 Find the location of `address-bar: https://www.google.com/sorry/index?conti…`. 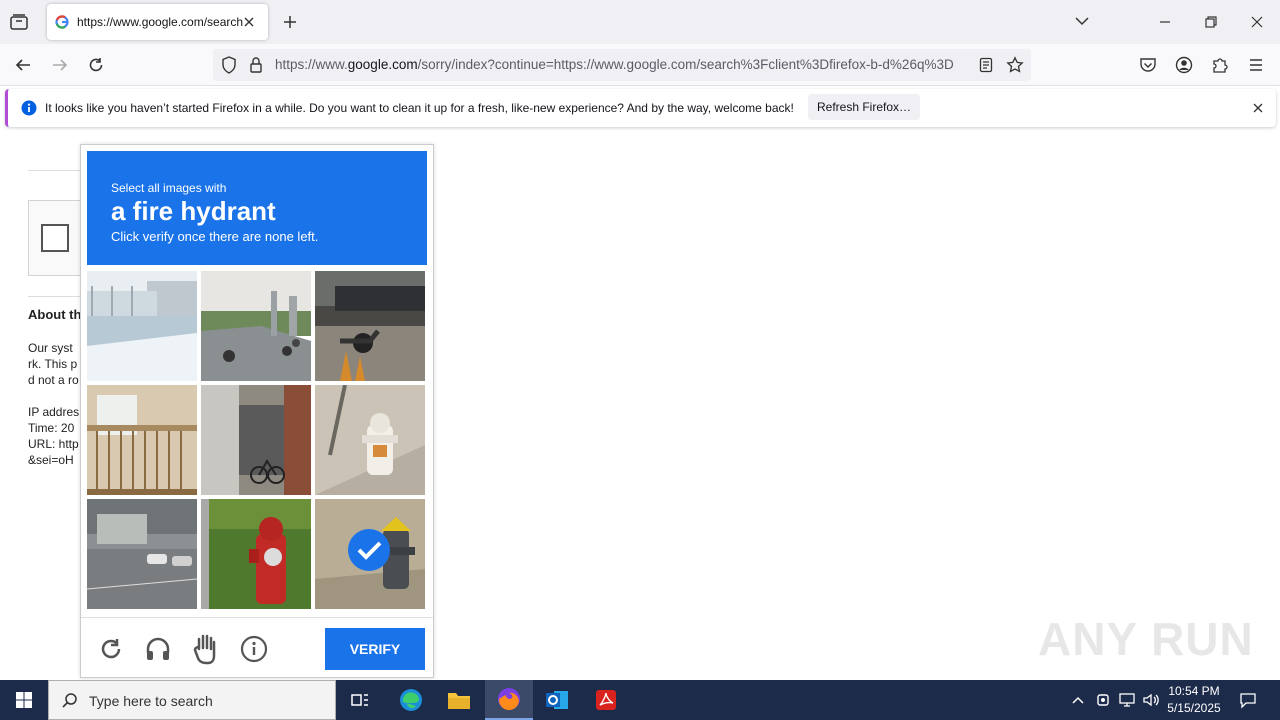

address-bar: https://www.google.com/sorry/index?conti… is located at coordinates (622, 65).